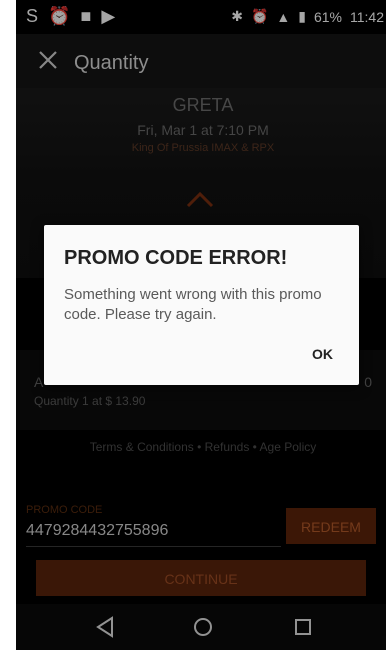  I want to click on dialog-title: PROMO CODE ERROR!, so click(176, 258).